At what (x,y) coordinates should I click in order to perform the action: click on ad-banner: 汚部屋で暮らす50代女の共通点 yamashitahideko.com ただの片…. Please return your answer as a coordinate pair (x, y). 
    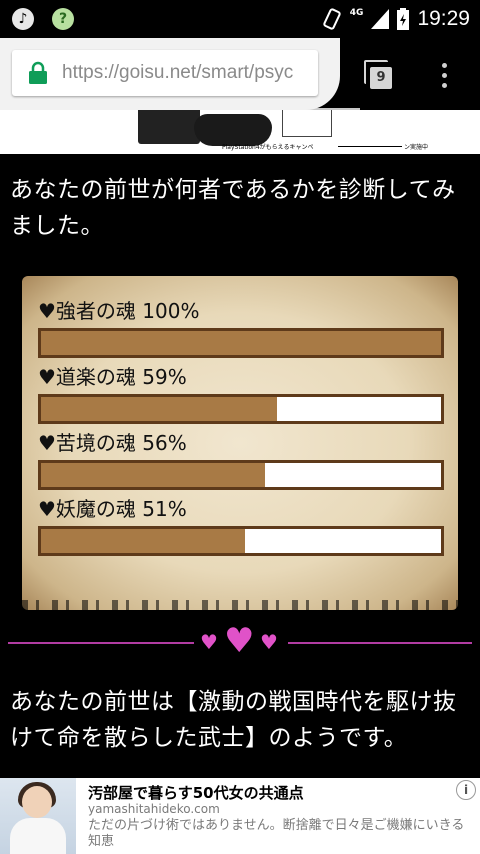
    Looking at the image, I should click on (240, 816).